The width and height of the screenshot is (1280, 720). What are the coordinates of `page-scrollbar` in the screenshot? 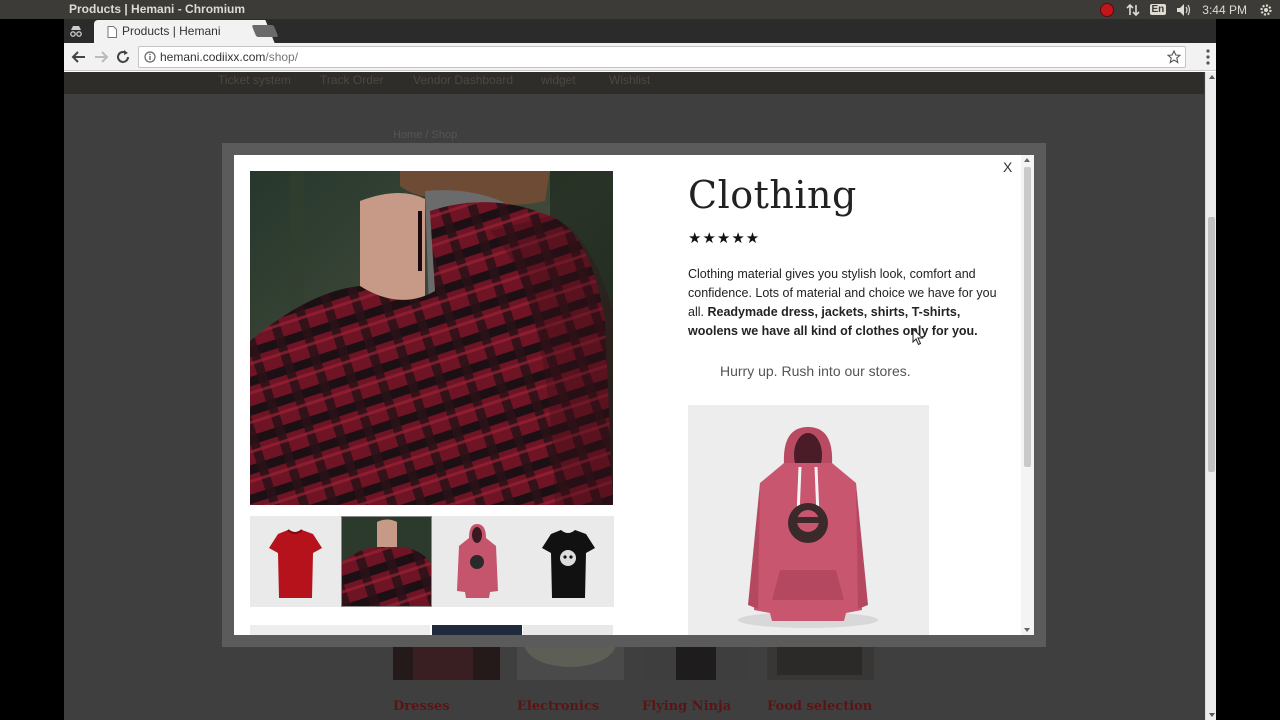 It's located at (1210, 396).